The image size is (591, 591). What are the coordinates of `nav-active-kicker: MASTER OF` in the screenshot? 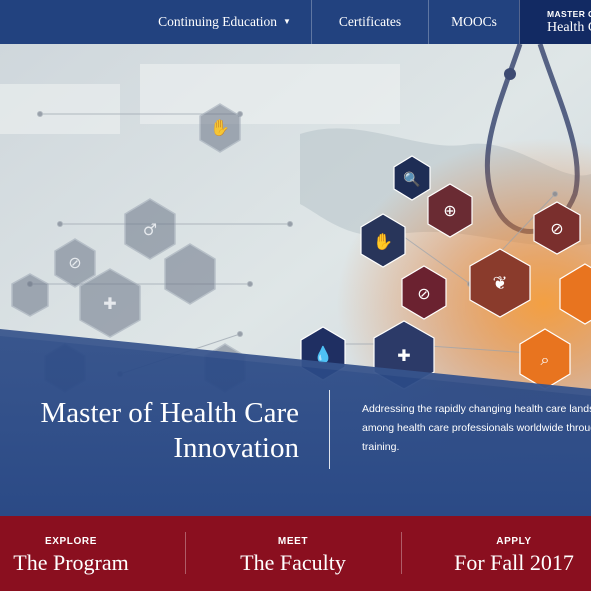 It's located at (569, 13).